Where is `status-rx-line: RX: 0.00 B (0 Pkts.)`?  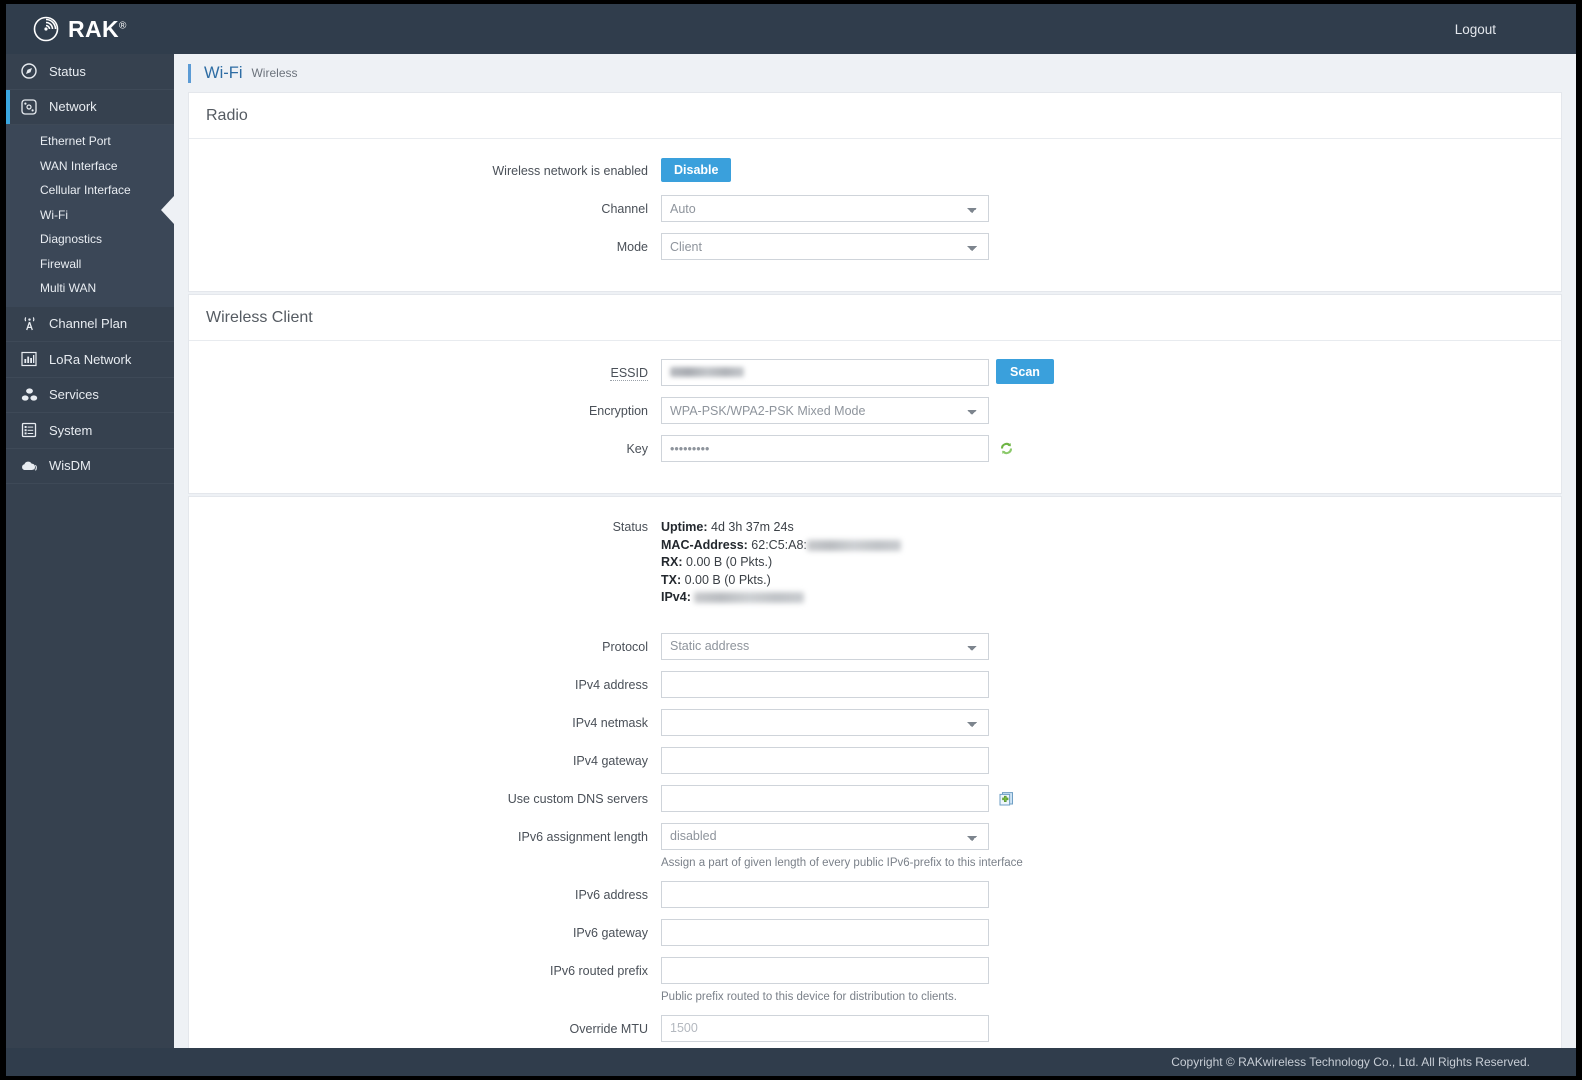
status-rx-line: RX: 0.00 B (0 Pkts.) is located at coordinates (781, 563).